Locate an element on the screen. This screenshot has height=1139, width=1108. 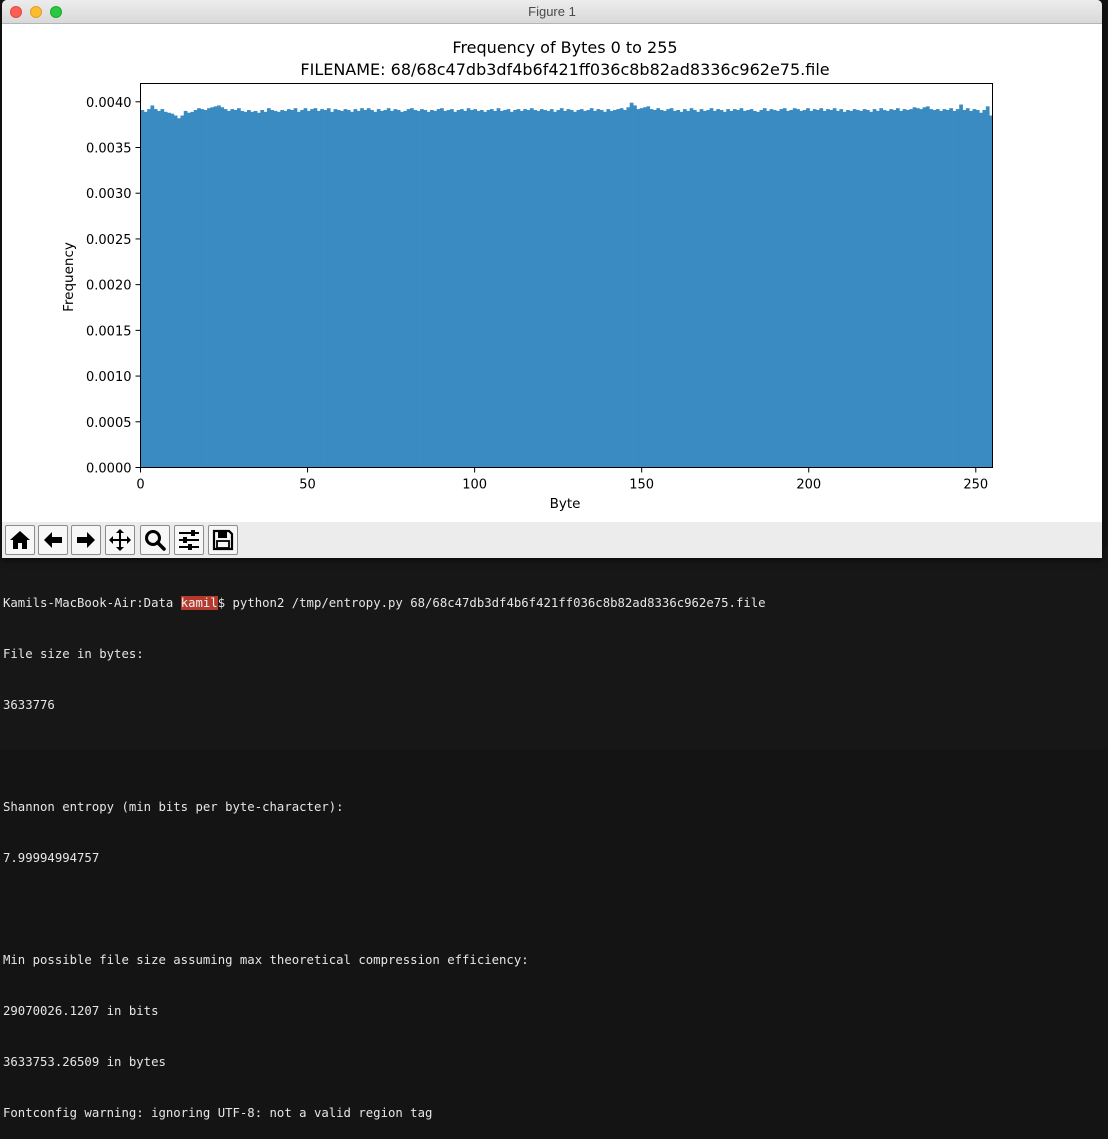
forward-button is located at coordinates (86, 540).